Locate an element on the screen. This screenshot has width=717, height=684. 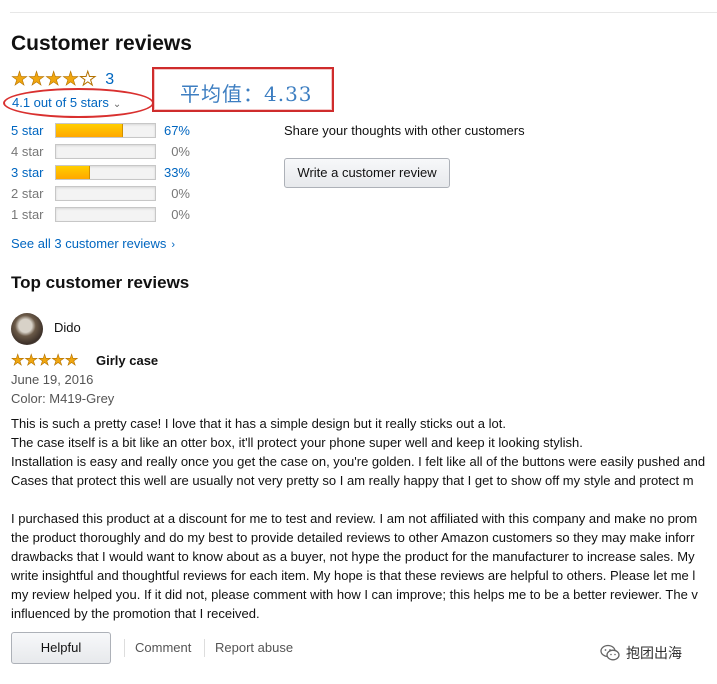
overall-rating: ★ ★ ★ ★ ★ 3 is located at coordinates (62, 79).